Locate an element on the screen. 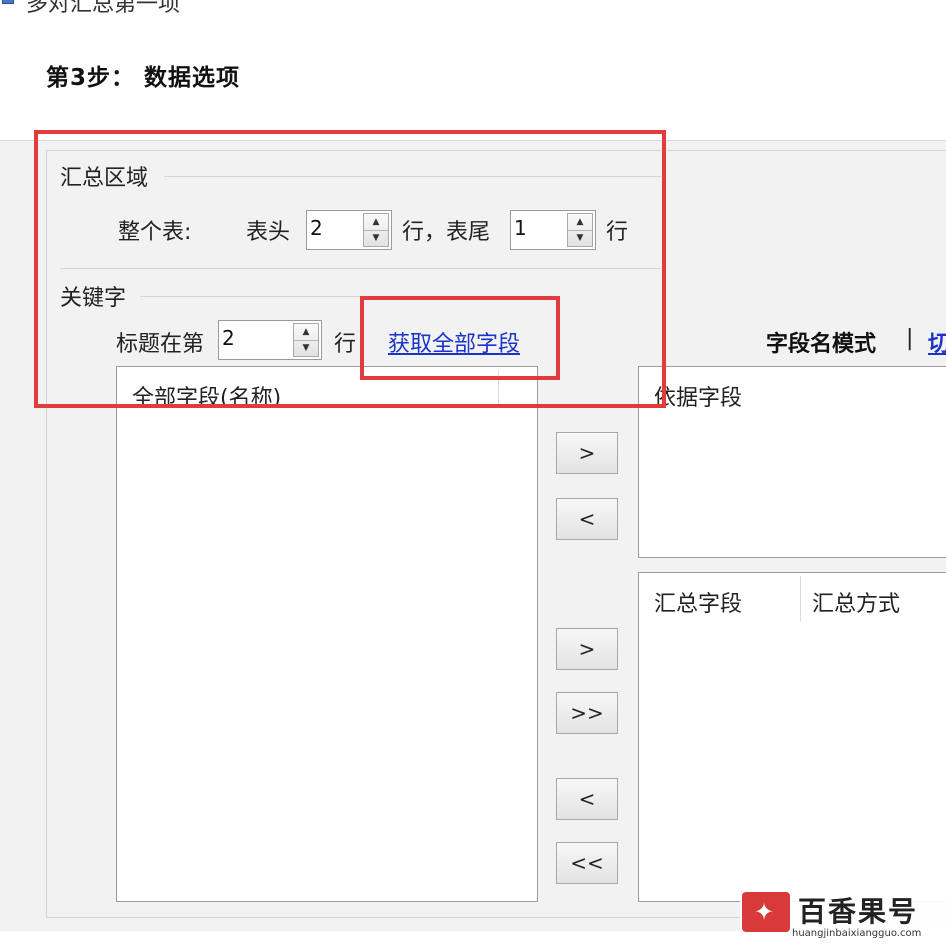 Image resolution: width=946 pixels, height=946 pixels. header-rows-value: 2 is located at coordinates (316, 228).